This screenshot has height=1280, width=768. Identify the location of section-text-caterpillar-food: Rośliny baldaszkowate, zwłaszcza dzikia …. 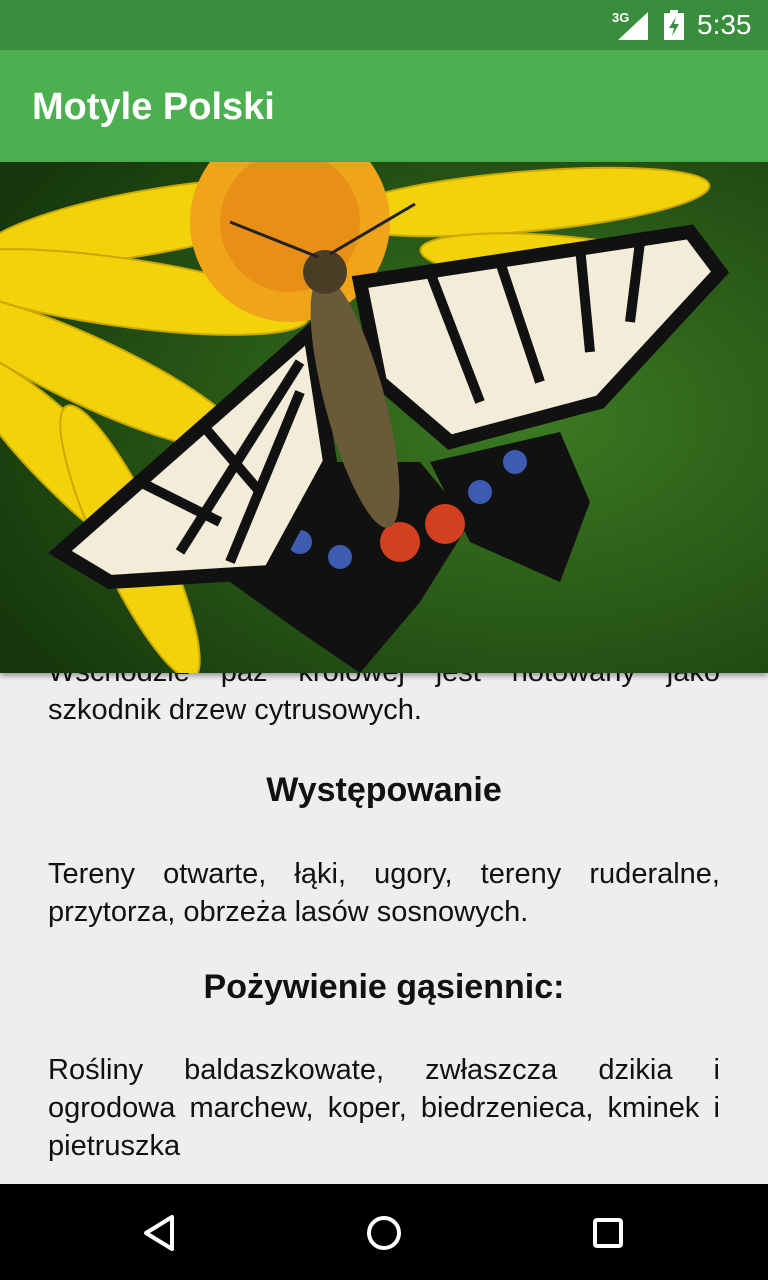
(384, 1108).